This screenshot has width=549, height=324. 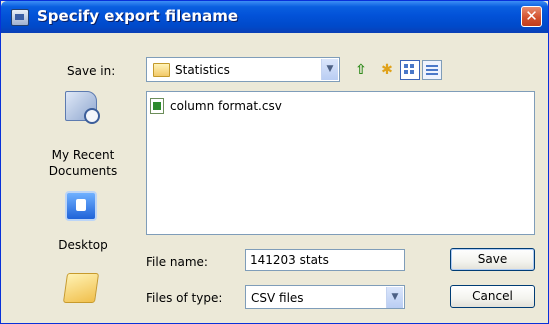 I want to click on save-button: Save, so click(x=492, y=259).